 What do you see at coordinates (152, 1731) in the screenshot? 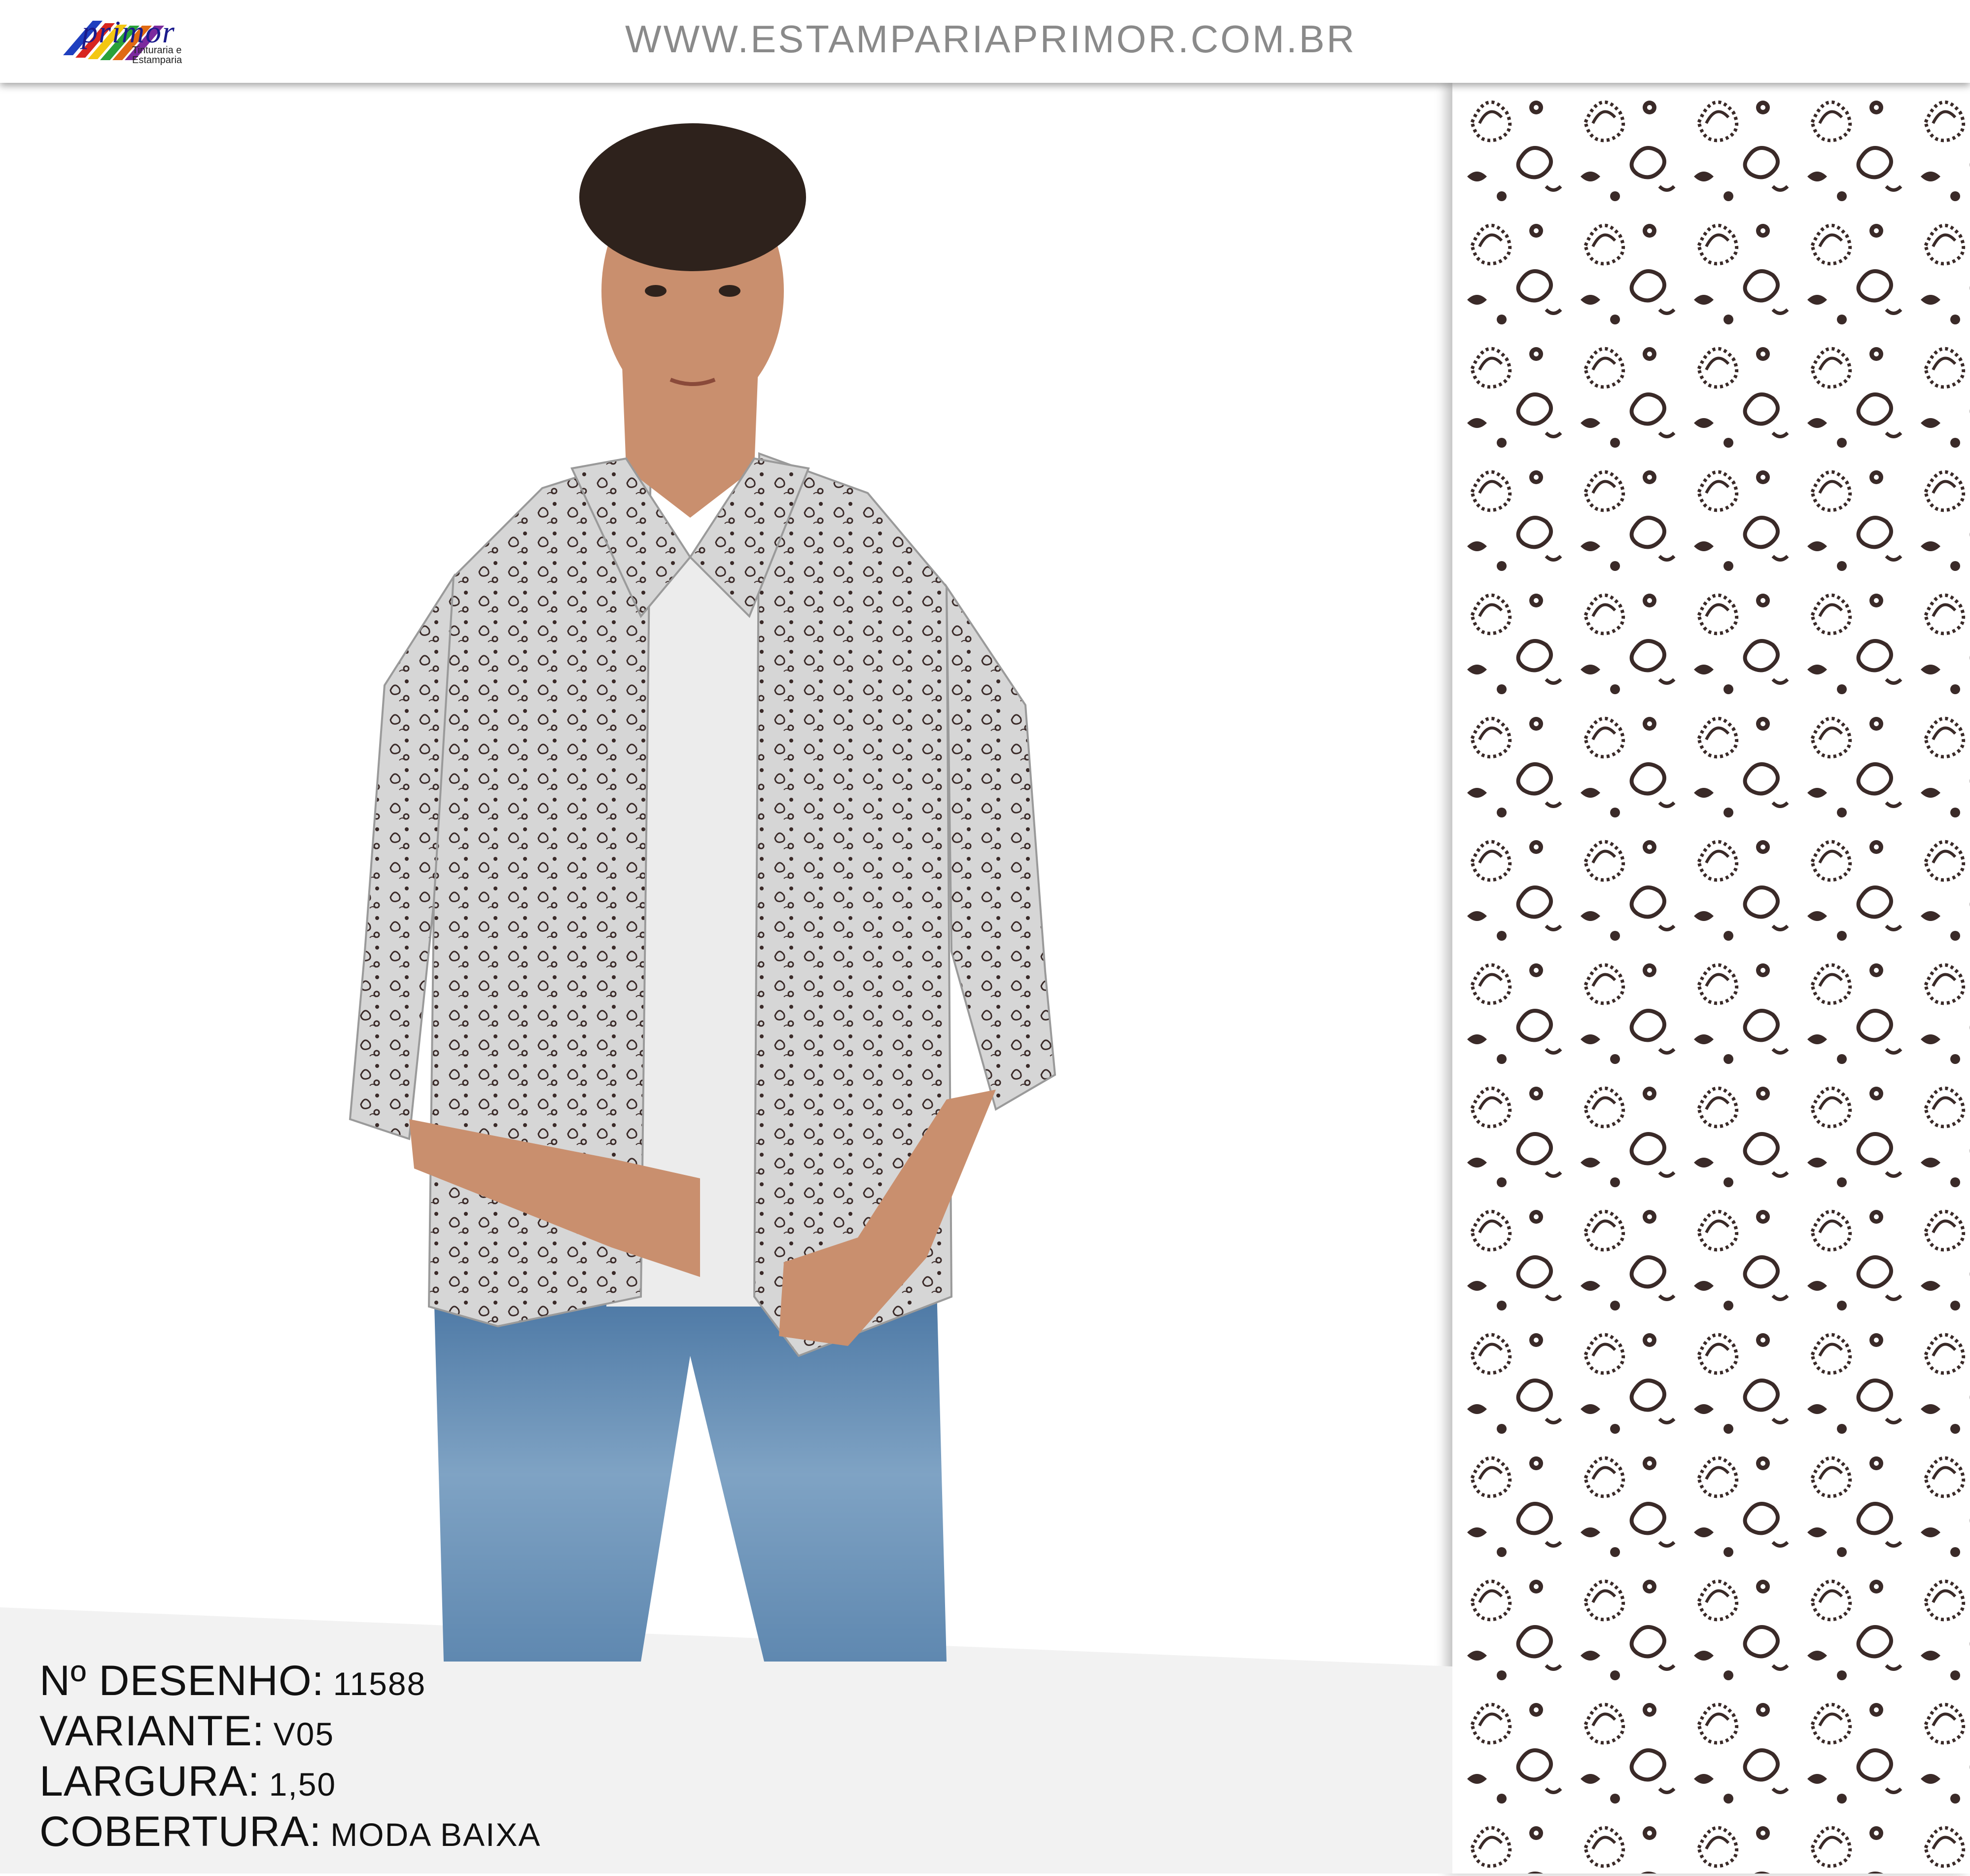
I see `spec-label: VARIANTE:` at bounding box center [152, 1731].